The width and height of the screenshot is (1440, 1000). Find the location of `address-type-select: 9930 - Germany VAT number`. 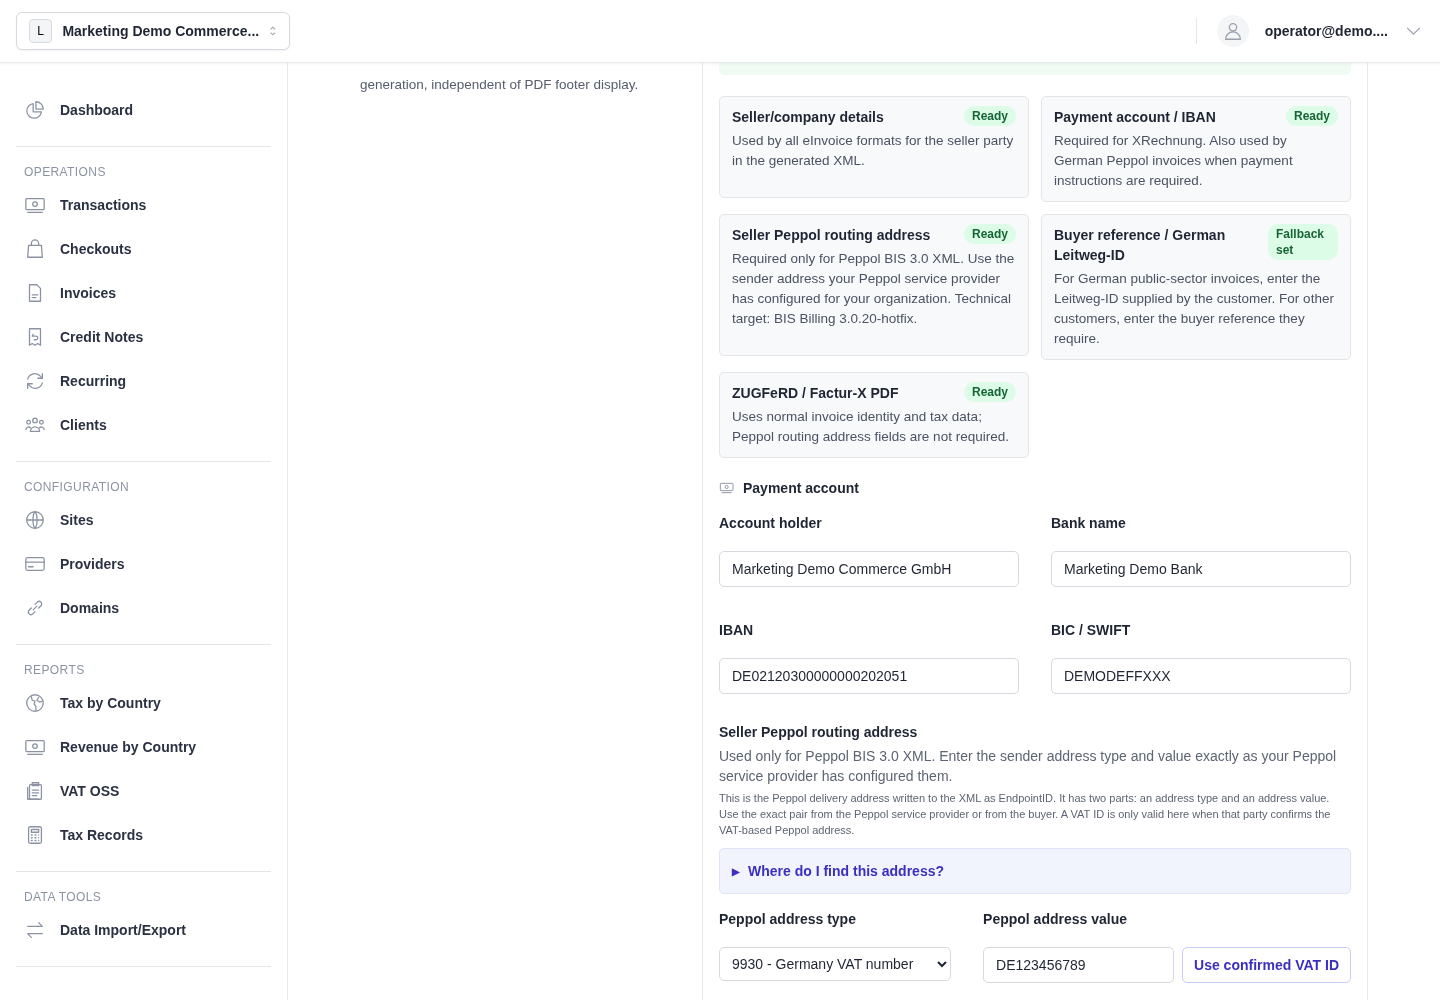

address-type-select: 9930 - Germany VAT number is located at coordinates (835, 964).